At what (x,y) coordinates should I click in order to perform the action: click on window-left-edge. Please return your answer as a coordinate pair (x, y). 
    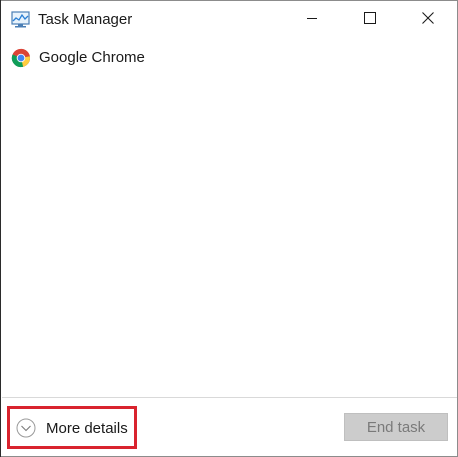
    Looking at the image, I should click on (0, 228).